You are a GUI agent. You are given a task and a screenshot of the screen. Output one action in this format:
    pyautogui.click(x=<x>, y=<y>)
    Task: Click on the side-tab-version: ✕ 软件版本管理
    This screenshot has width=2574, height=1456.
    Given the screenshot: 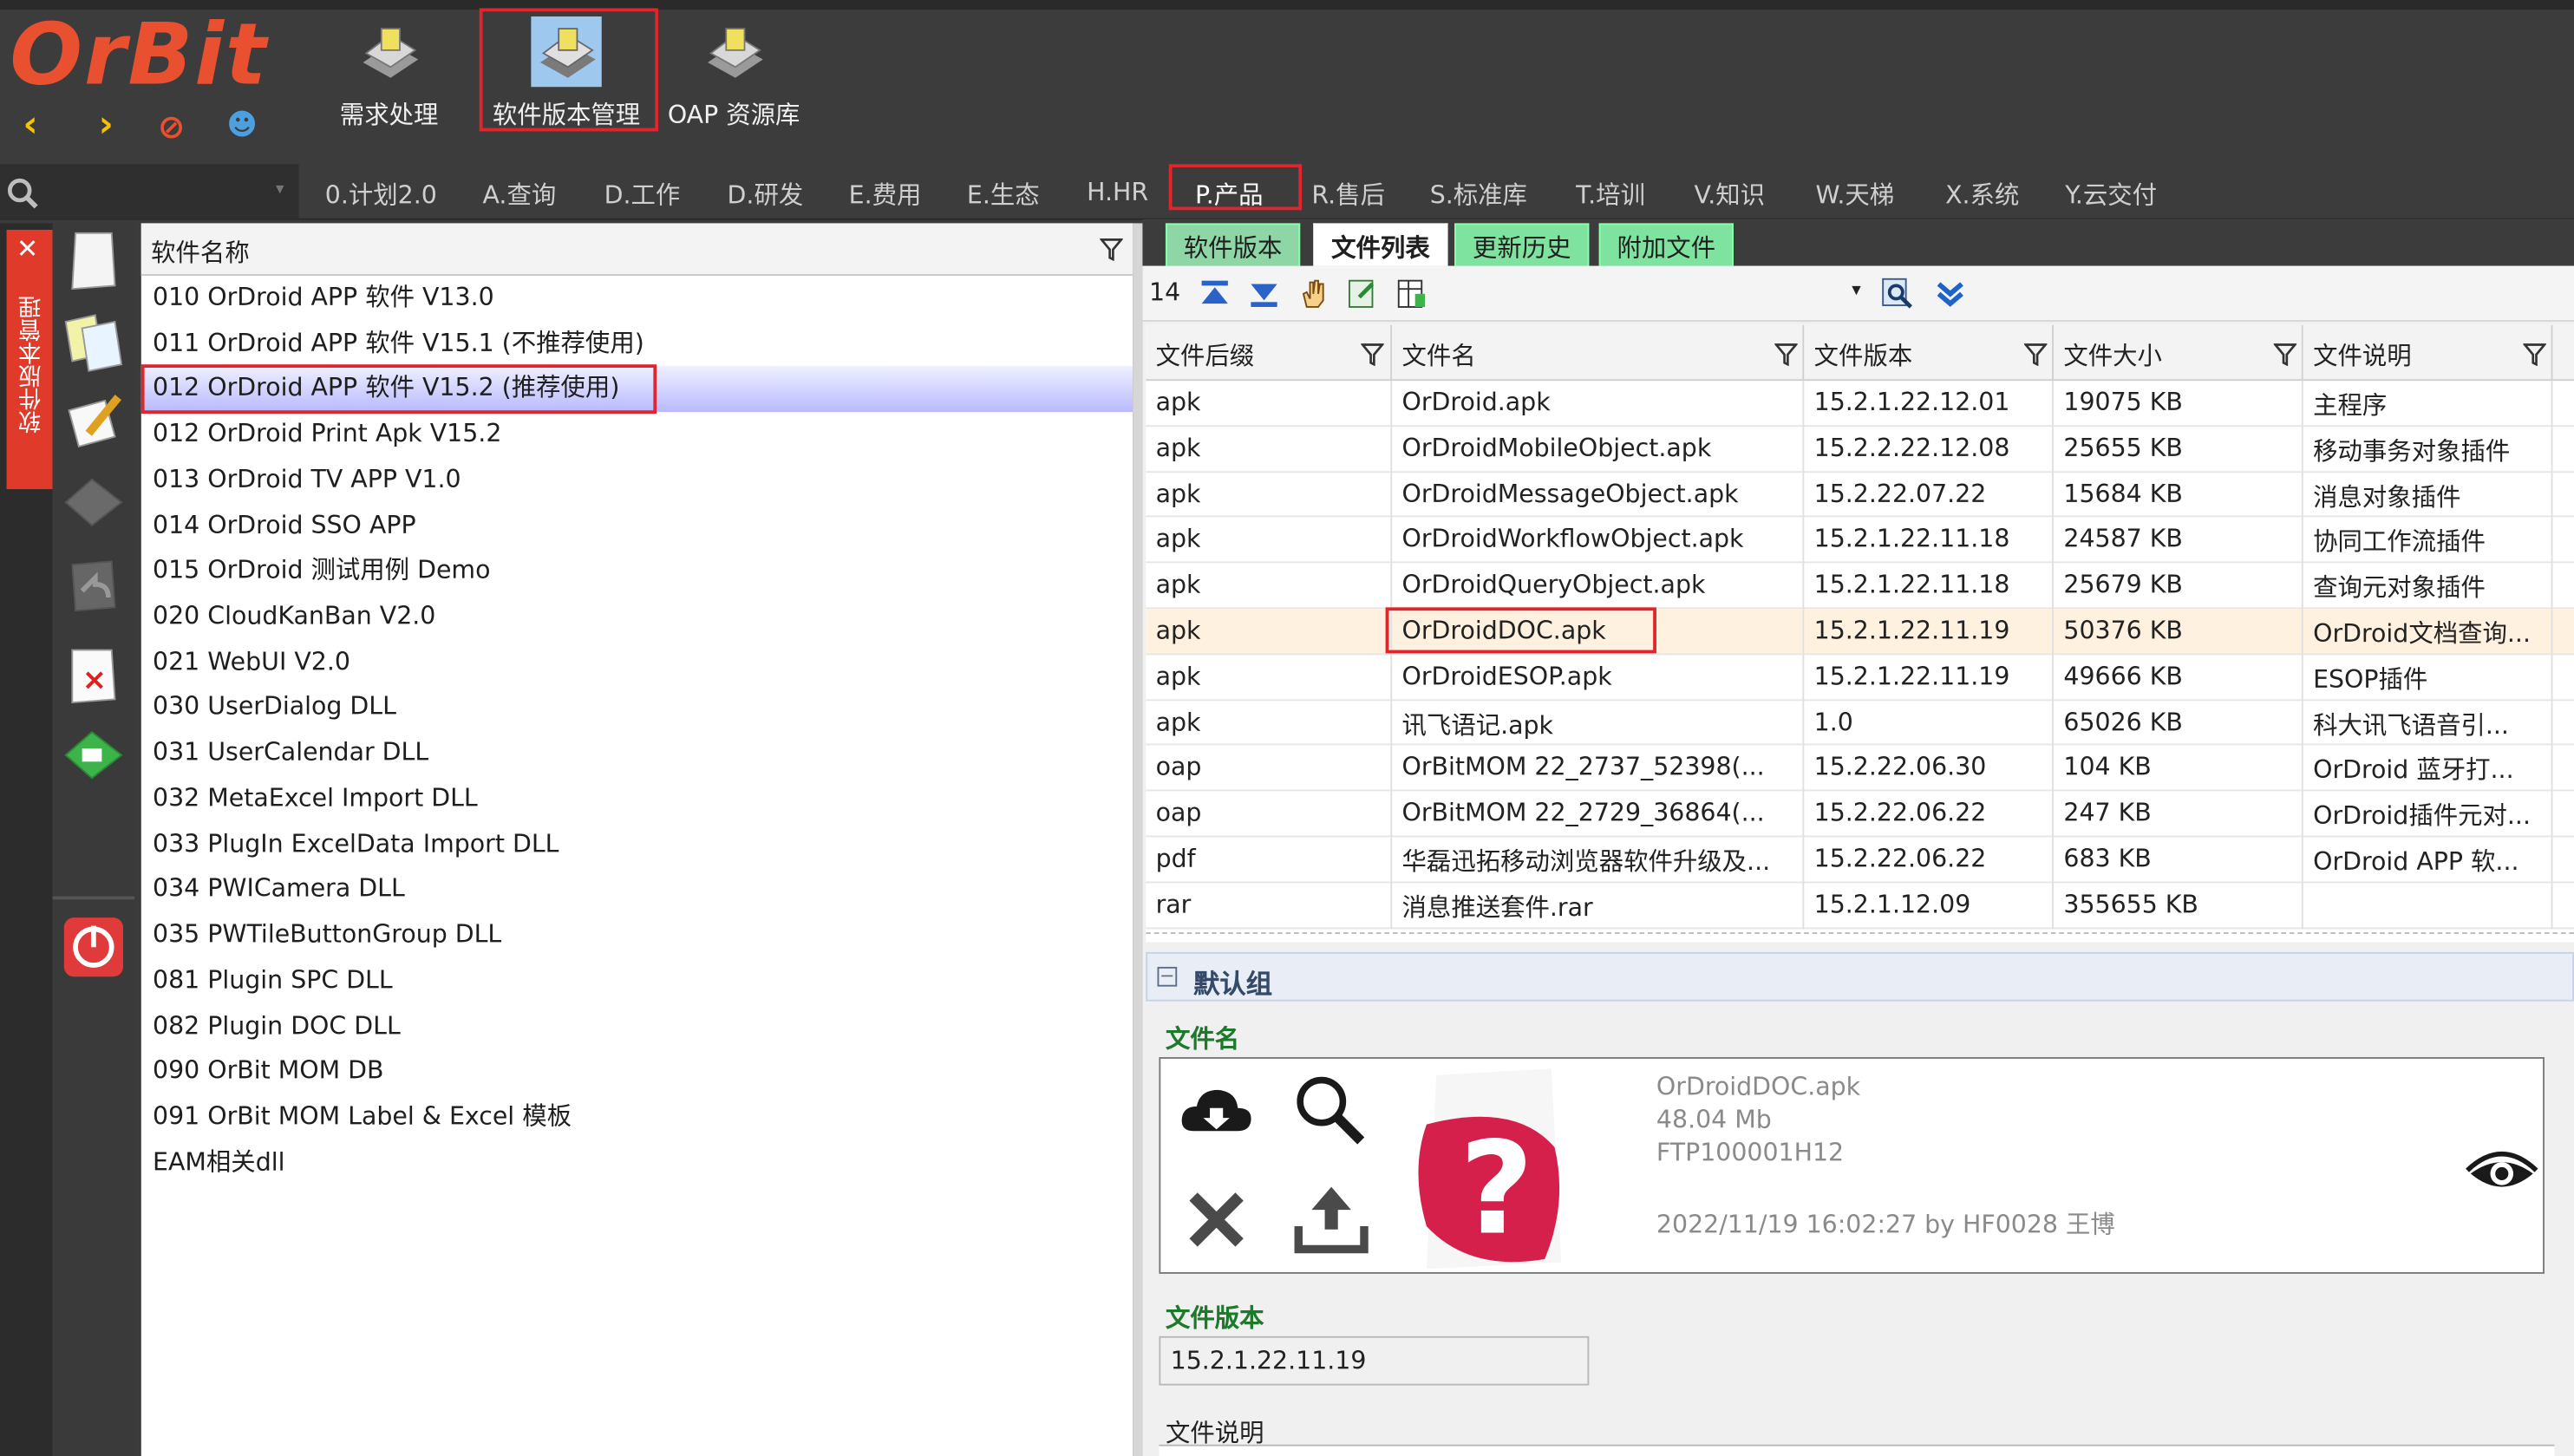 What is the action you would take?
    pyautogui.click(x=29, y=360)
    